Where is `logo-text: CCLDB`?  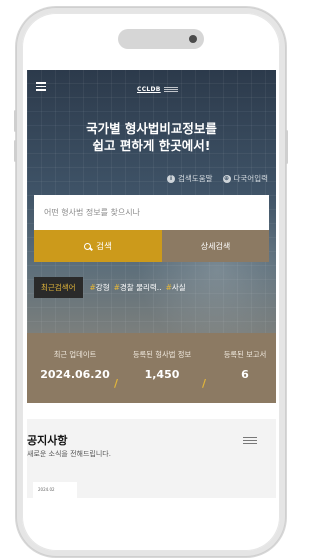 logo-text: CCLDB is located at coordinates (149, 89).